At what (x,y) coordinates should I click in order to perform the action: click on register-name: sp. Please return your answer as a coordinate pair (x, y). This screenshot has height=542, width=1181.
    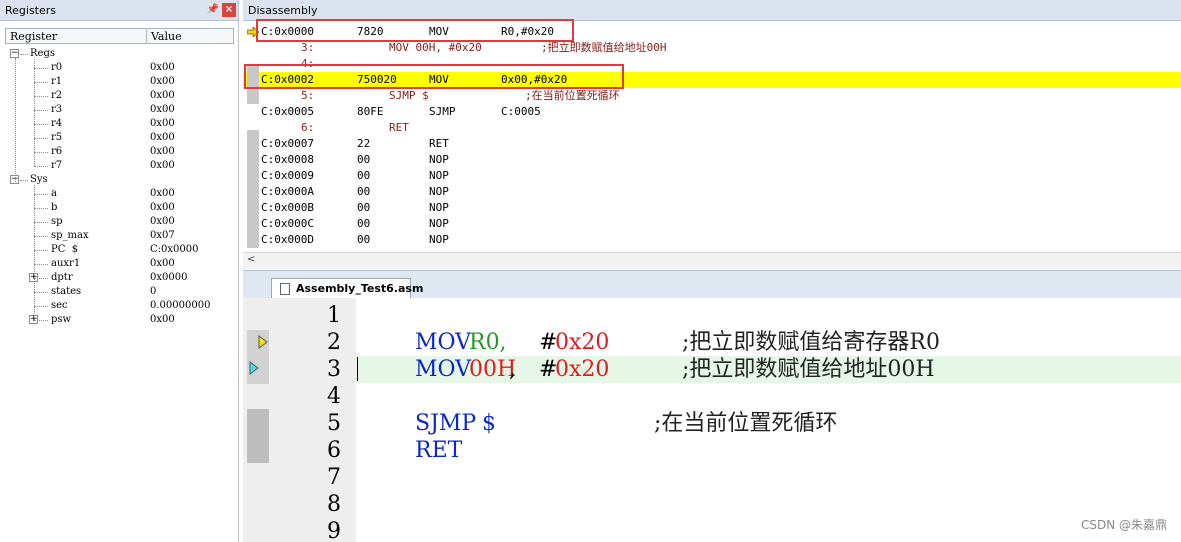
    Looking at the image, I should click on (57, 221).